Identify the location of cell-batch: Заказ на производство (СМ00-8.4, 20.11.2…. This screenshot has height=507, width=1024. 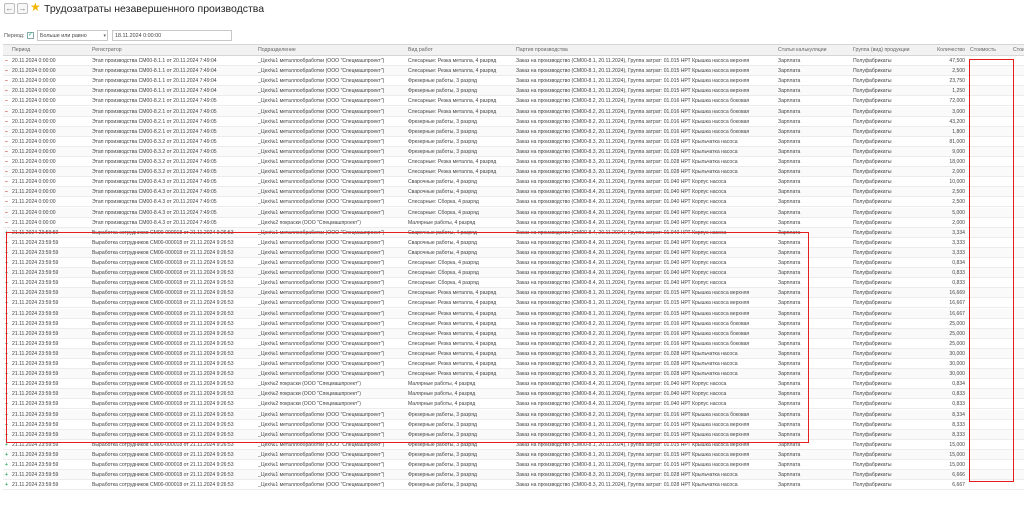
(621, 182).